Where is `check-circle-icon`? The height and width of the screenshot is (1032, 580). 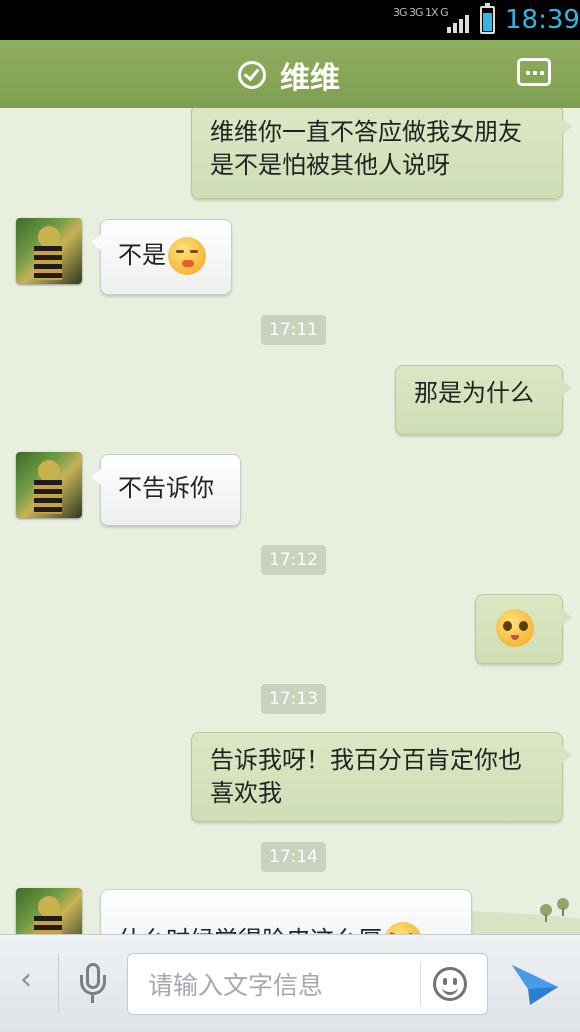
check-circle-icon is located at coordinates (252, 75).